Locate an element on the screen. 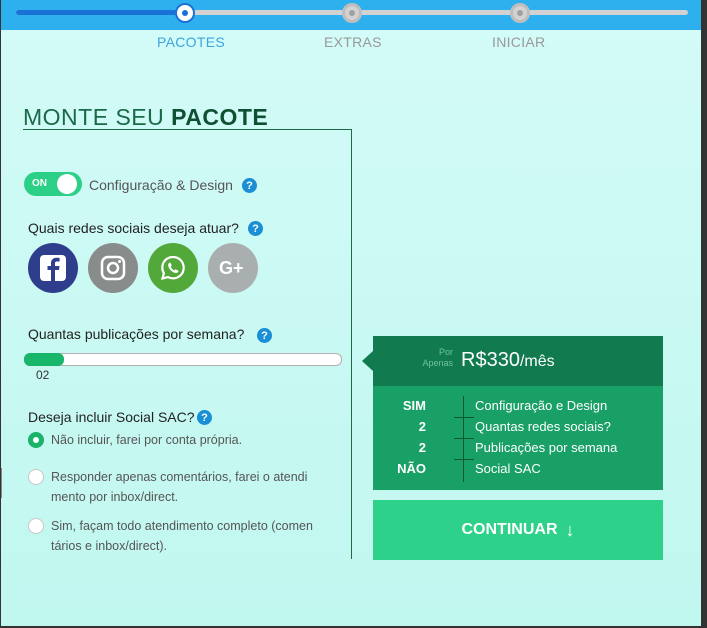 The width and height of the screenshot is (707, 628). arrow-down-icon: ↓ is located at coordinates (570, 529).